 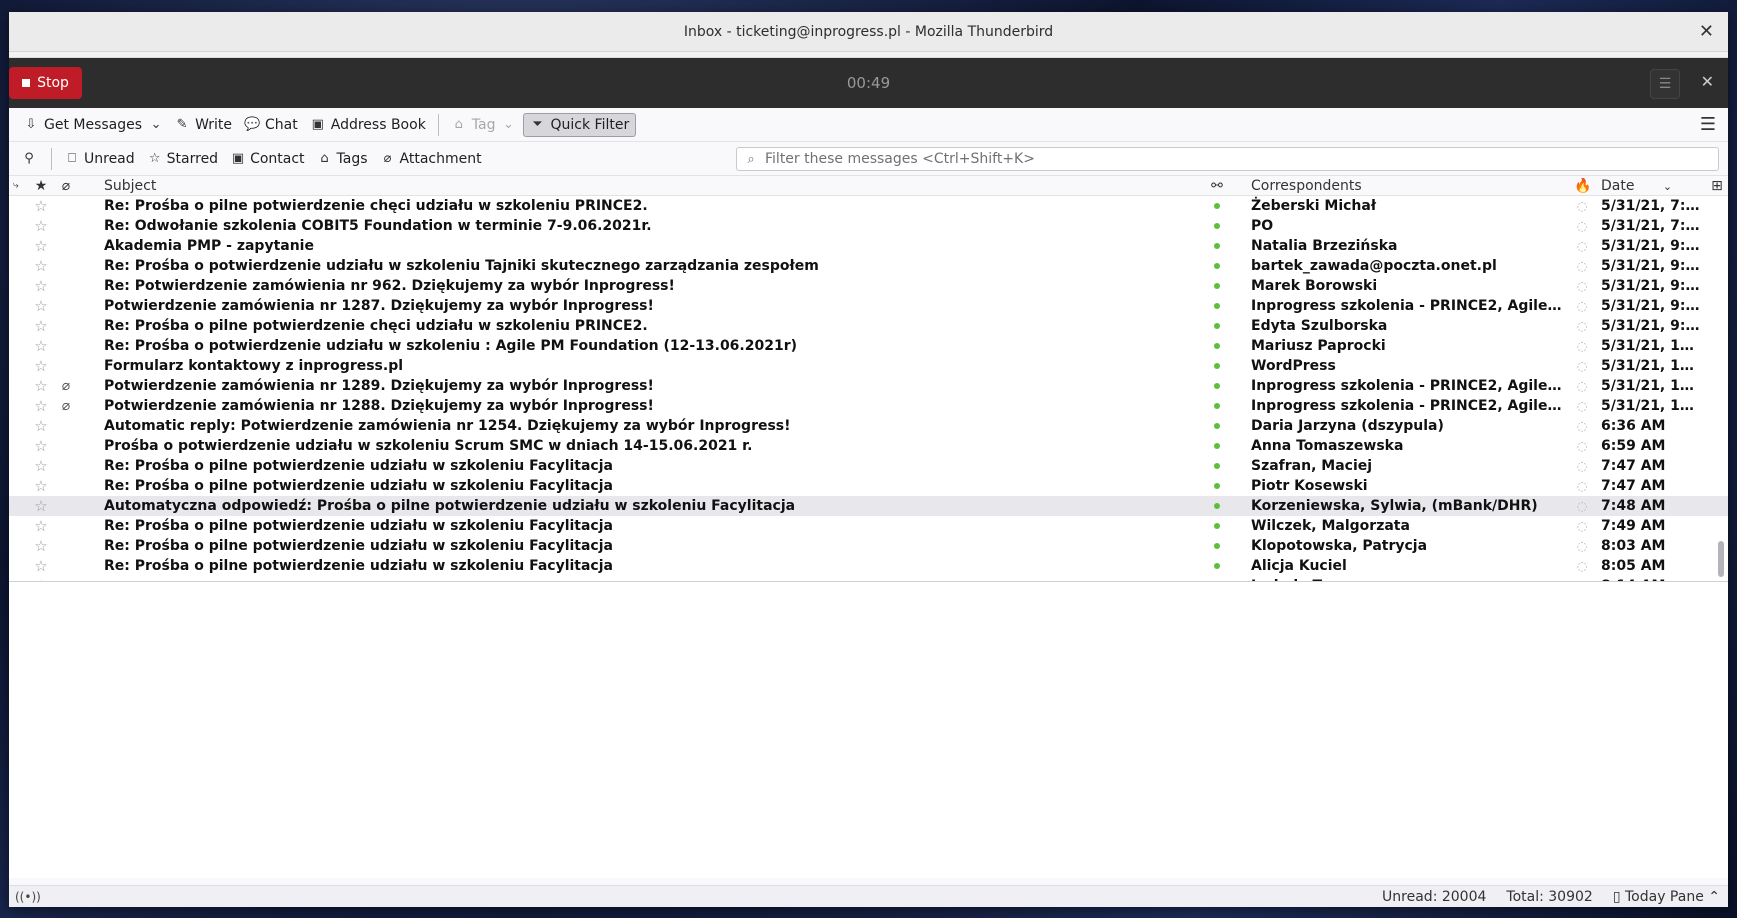 I want to click on read-status-column-icon: ⚯, so click(x=1217, y=186).